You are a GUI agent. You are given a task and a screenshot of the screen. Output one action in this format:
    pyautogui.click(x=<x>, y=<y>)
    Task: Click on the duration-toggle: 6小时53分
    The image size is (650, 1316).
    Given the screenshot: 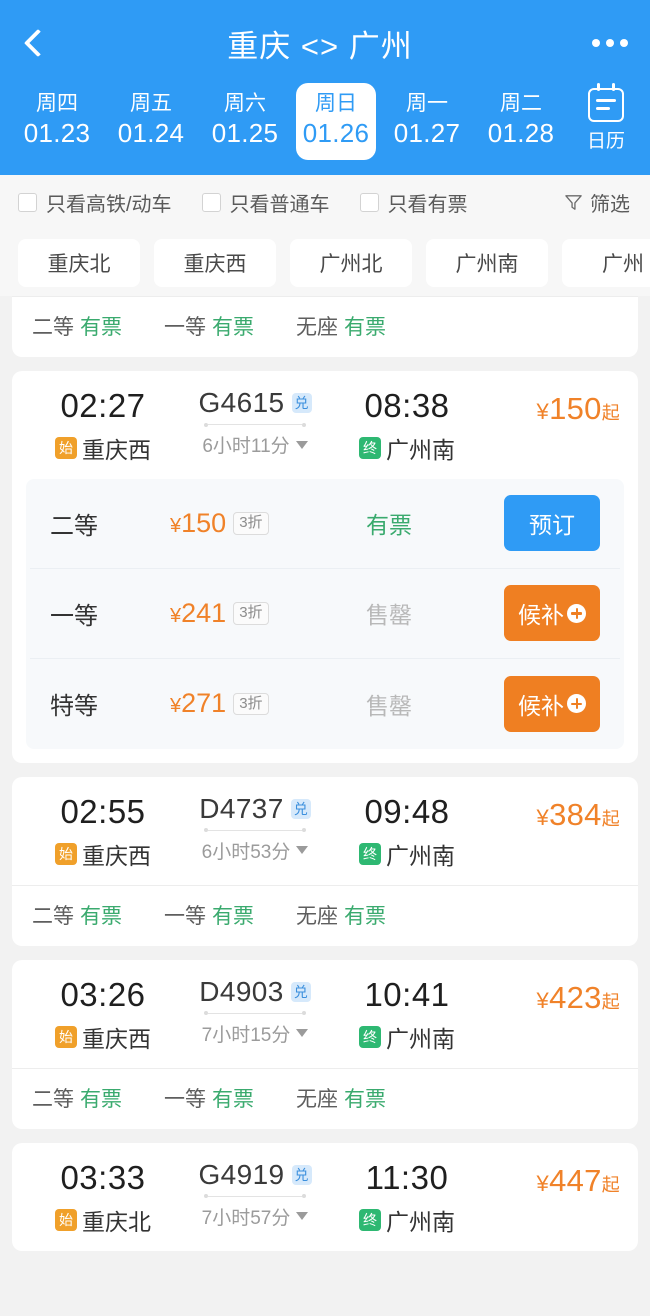 What is the action you would take?
    pyautogui.click(x=255, y=850)
    